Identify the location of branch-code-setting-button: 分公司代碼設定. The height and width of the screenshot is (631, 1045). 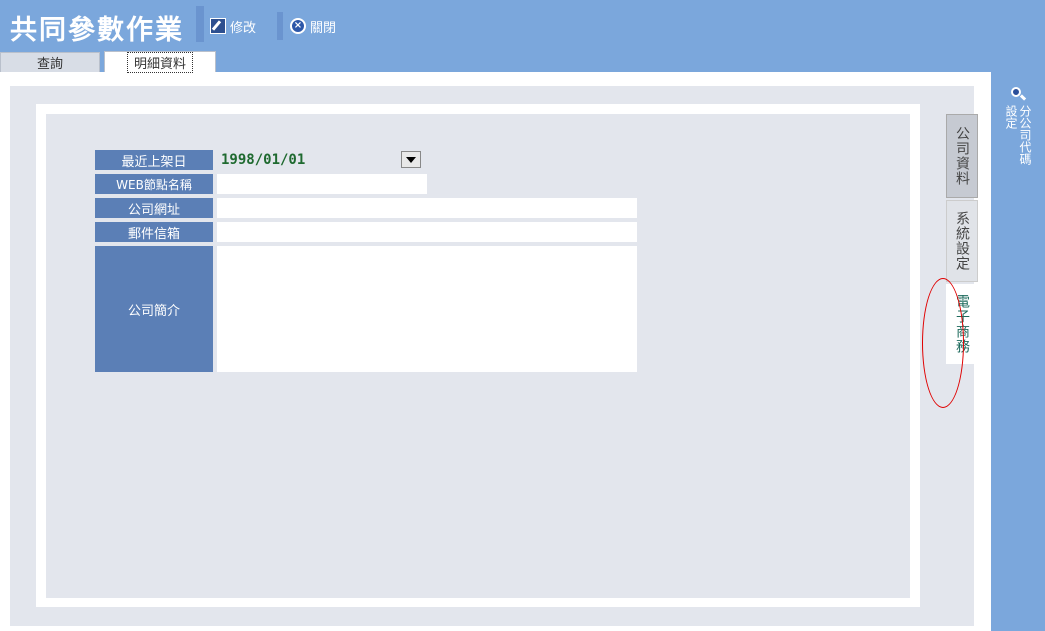
(1018, 125).